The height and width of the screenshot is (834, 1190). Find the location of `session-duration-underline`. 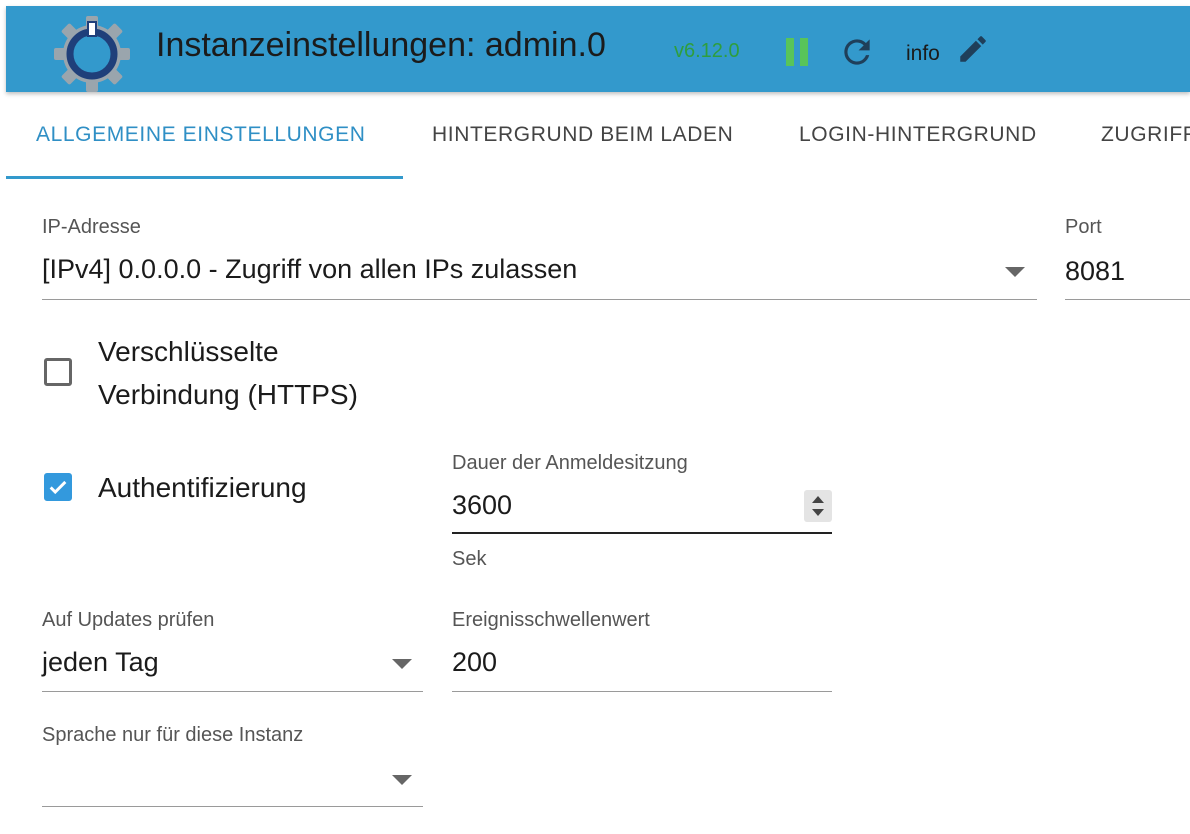

session-duration-underline is located at coordinates (642, 533).